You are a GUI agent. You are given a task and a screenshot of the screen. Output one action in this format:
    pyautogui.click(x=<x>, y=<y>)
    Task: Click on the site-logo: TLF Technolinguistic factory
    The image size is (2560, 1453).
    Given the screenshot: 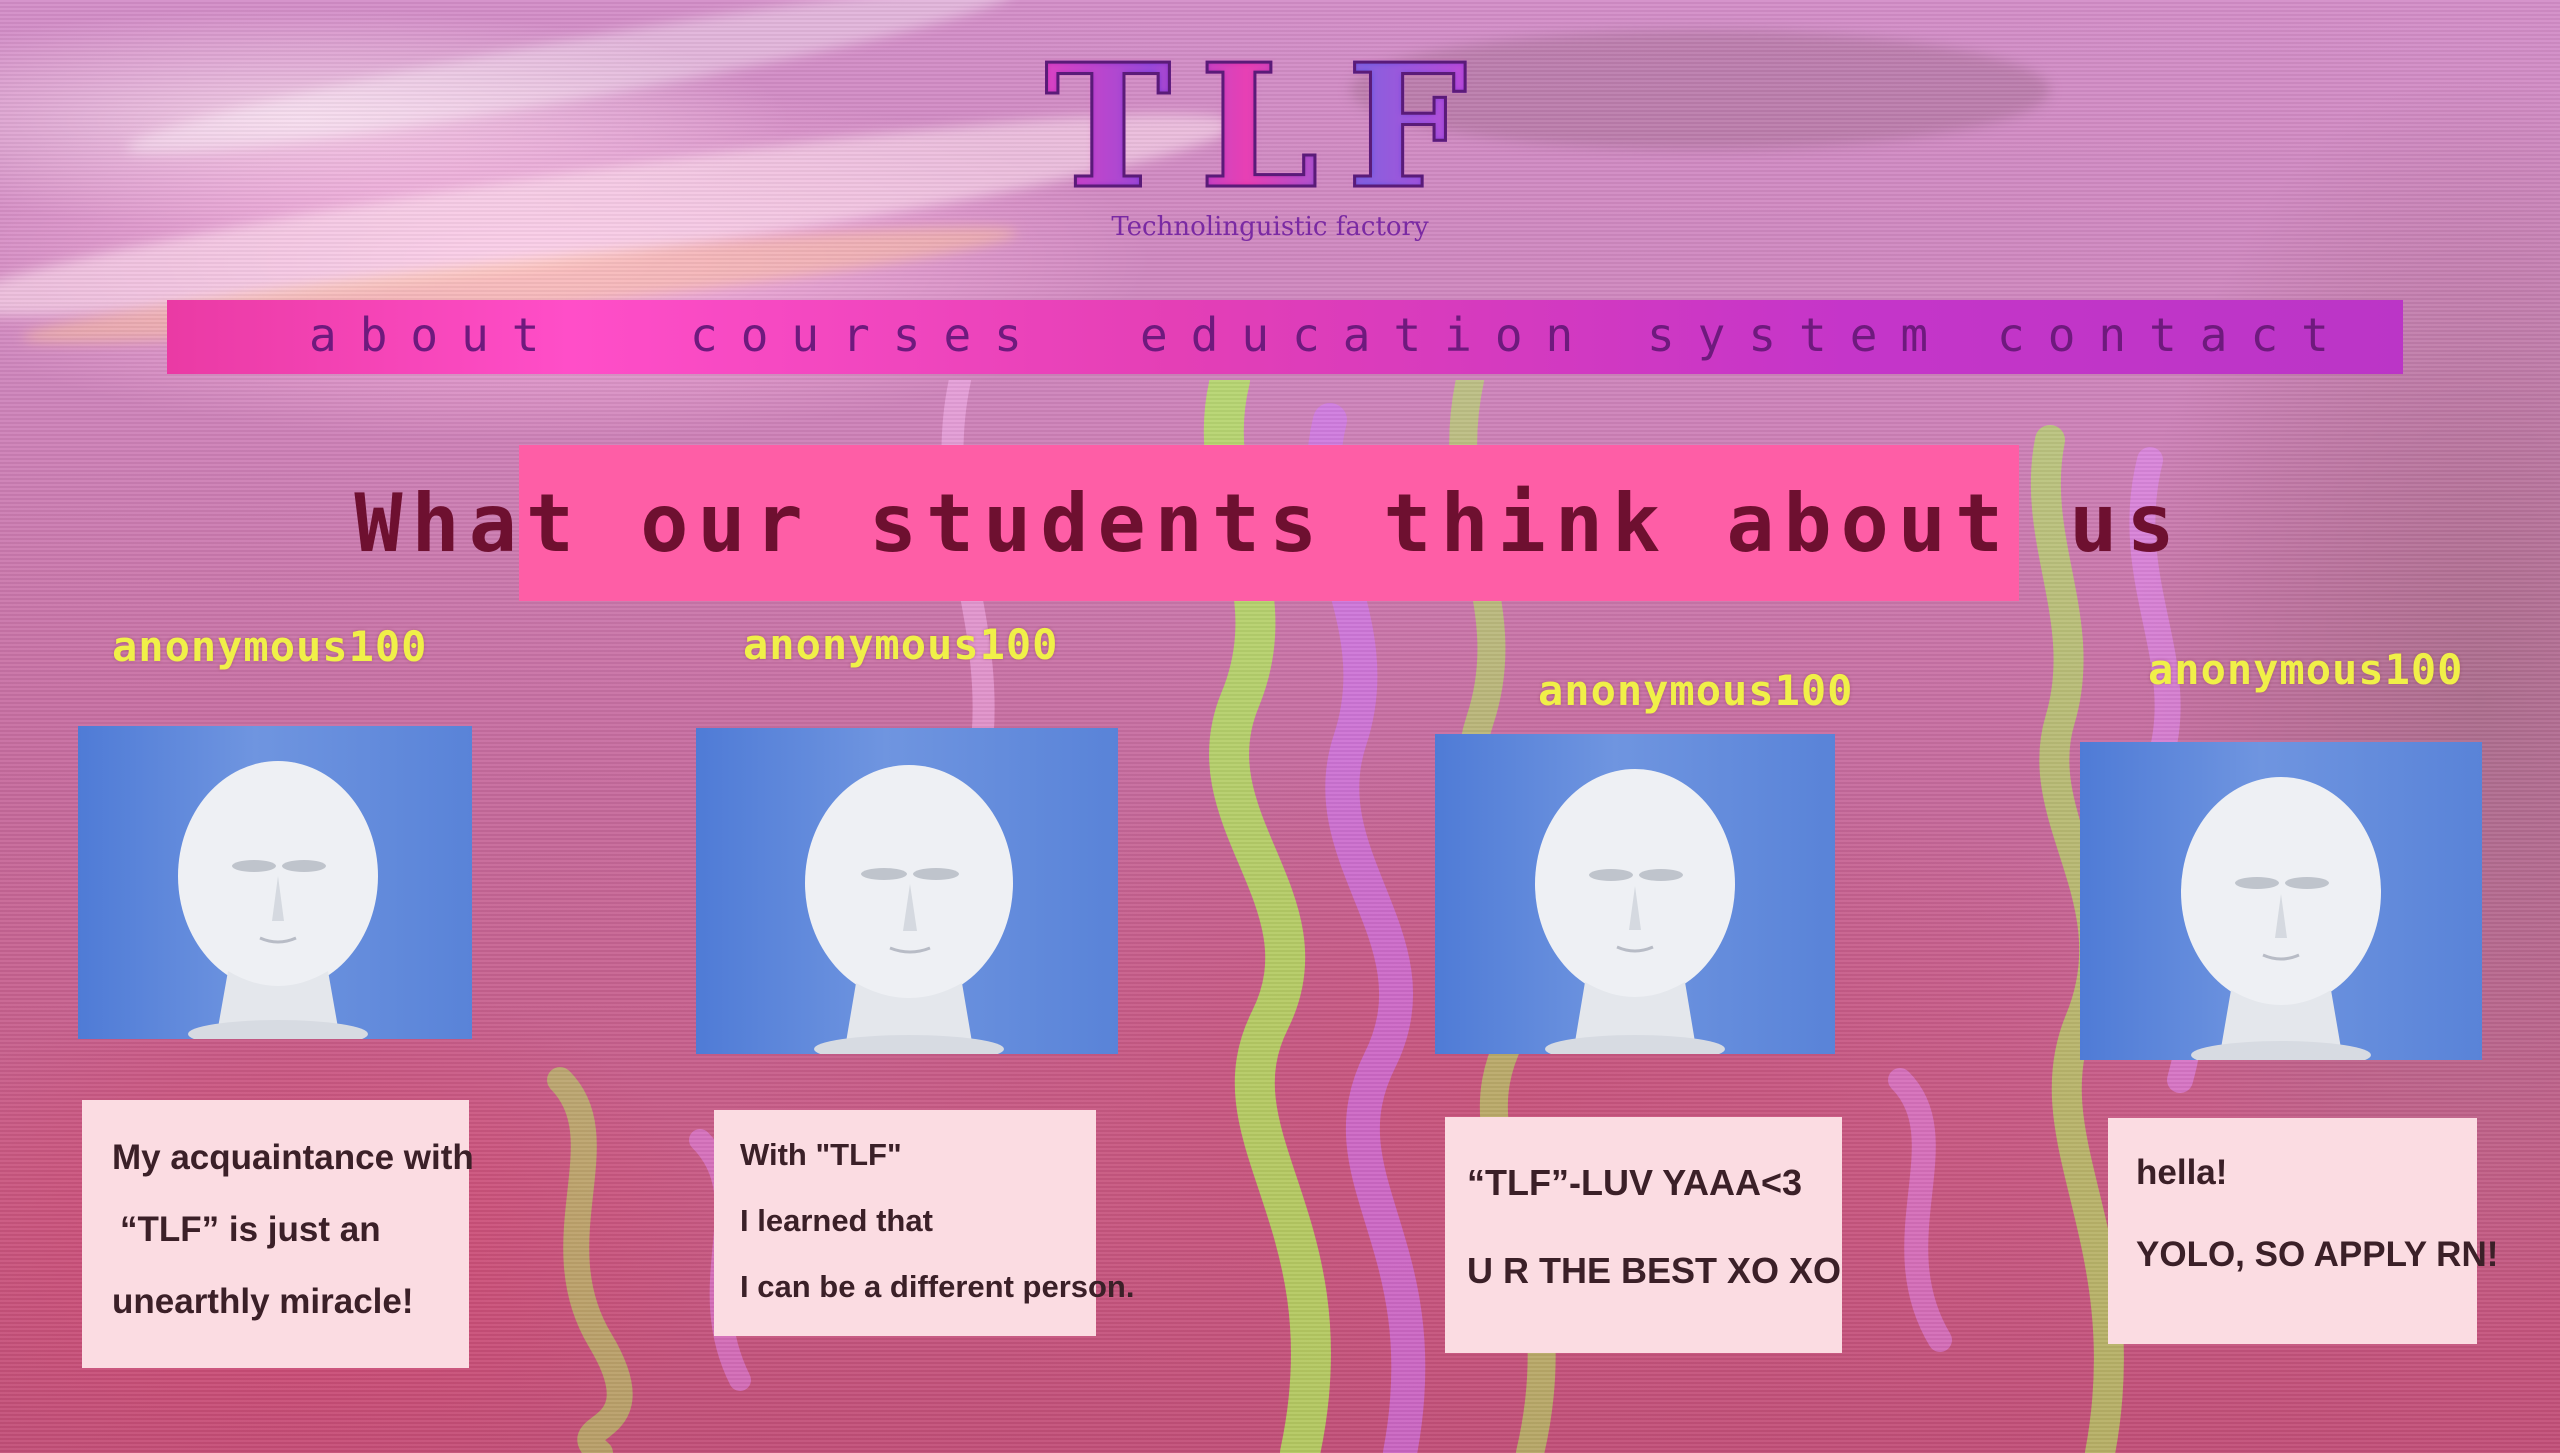 What is the action you would take?
    pyautogui.click(x=1270, y=150)
    